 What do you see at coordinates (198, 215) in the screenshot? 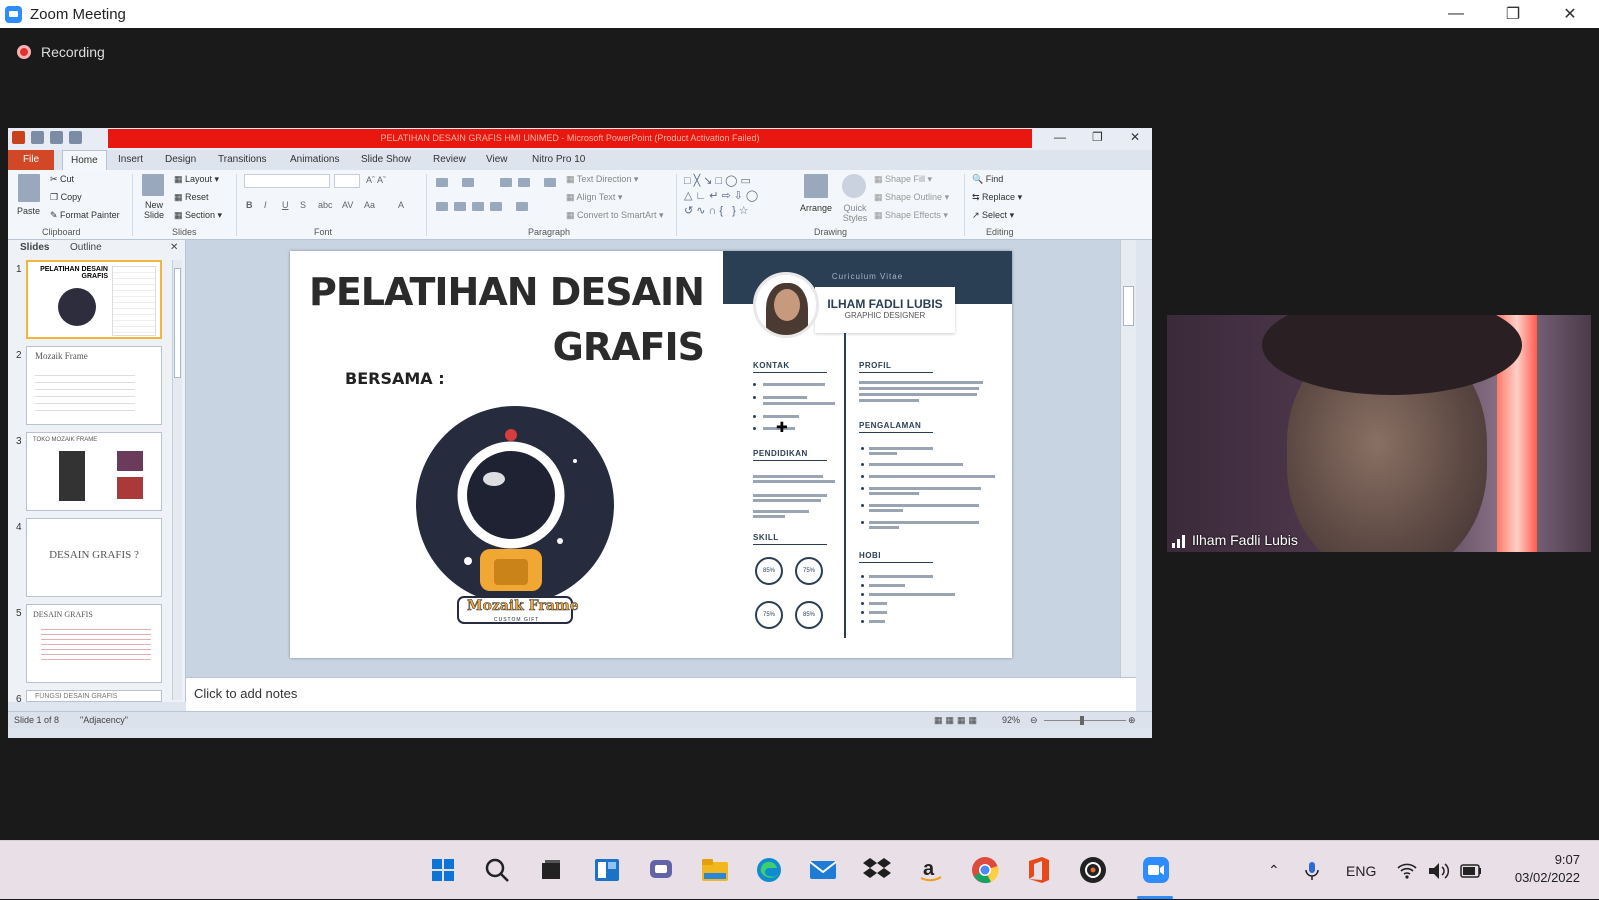
I see `section-button: ▦ Section ▾` at bounding box center [198, 215].